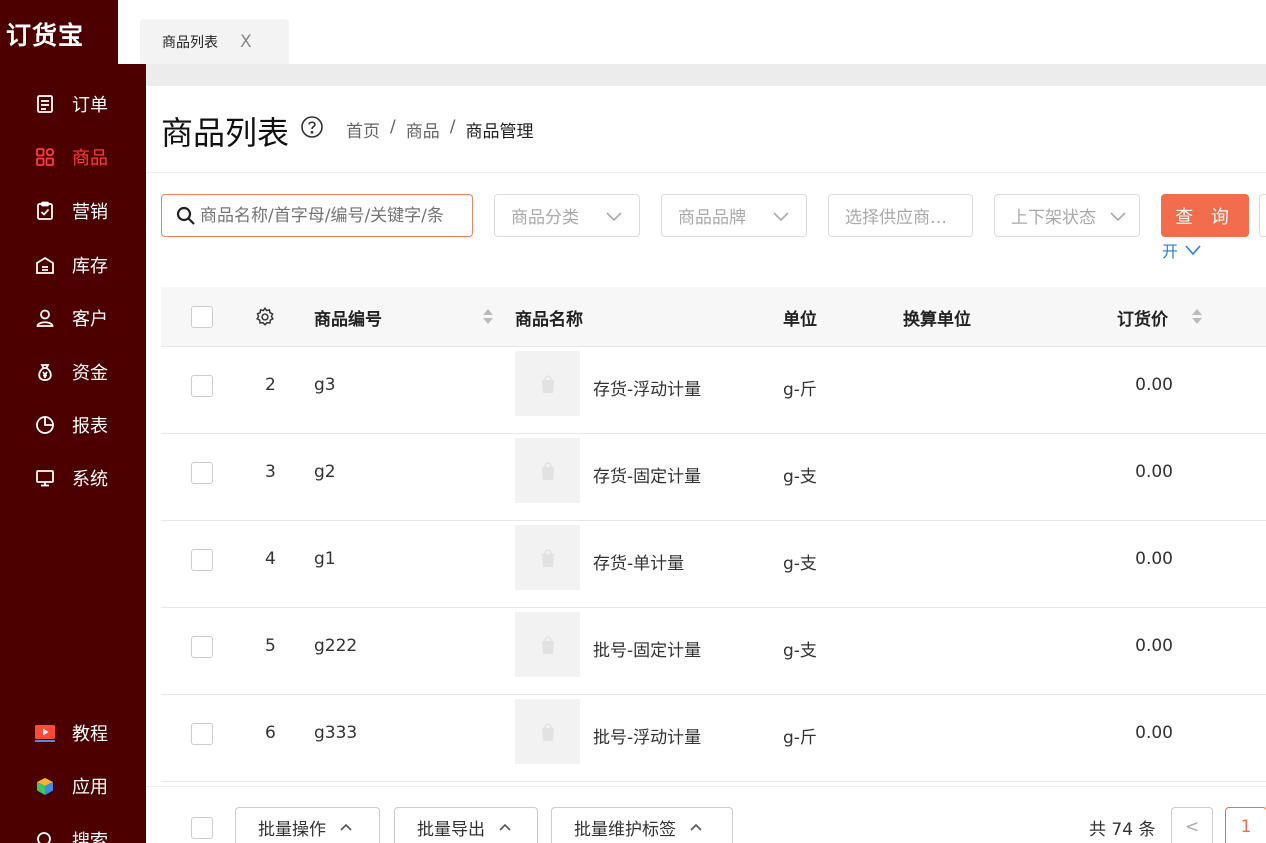 The width and height of the screenshot is (1266, 843). I want to click on close-icon: X, so click(246, 42).